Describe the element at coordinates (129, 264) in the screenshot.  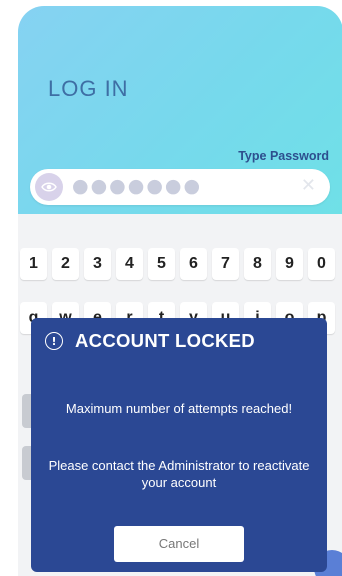
I see `key-4: 4` at that location.